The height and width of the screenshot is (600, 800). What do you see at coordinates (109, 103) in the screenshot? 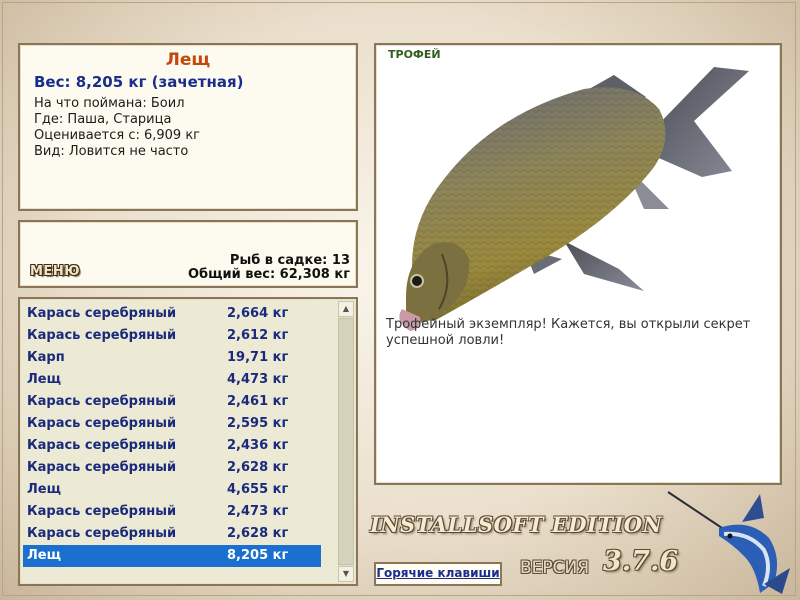
I see `bait-info: На что поймана: Боил` at bounding box center [109, 103].